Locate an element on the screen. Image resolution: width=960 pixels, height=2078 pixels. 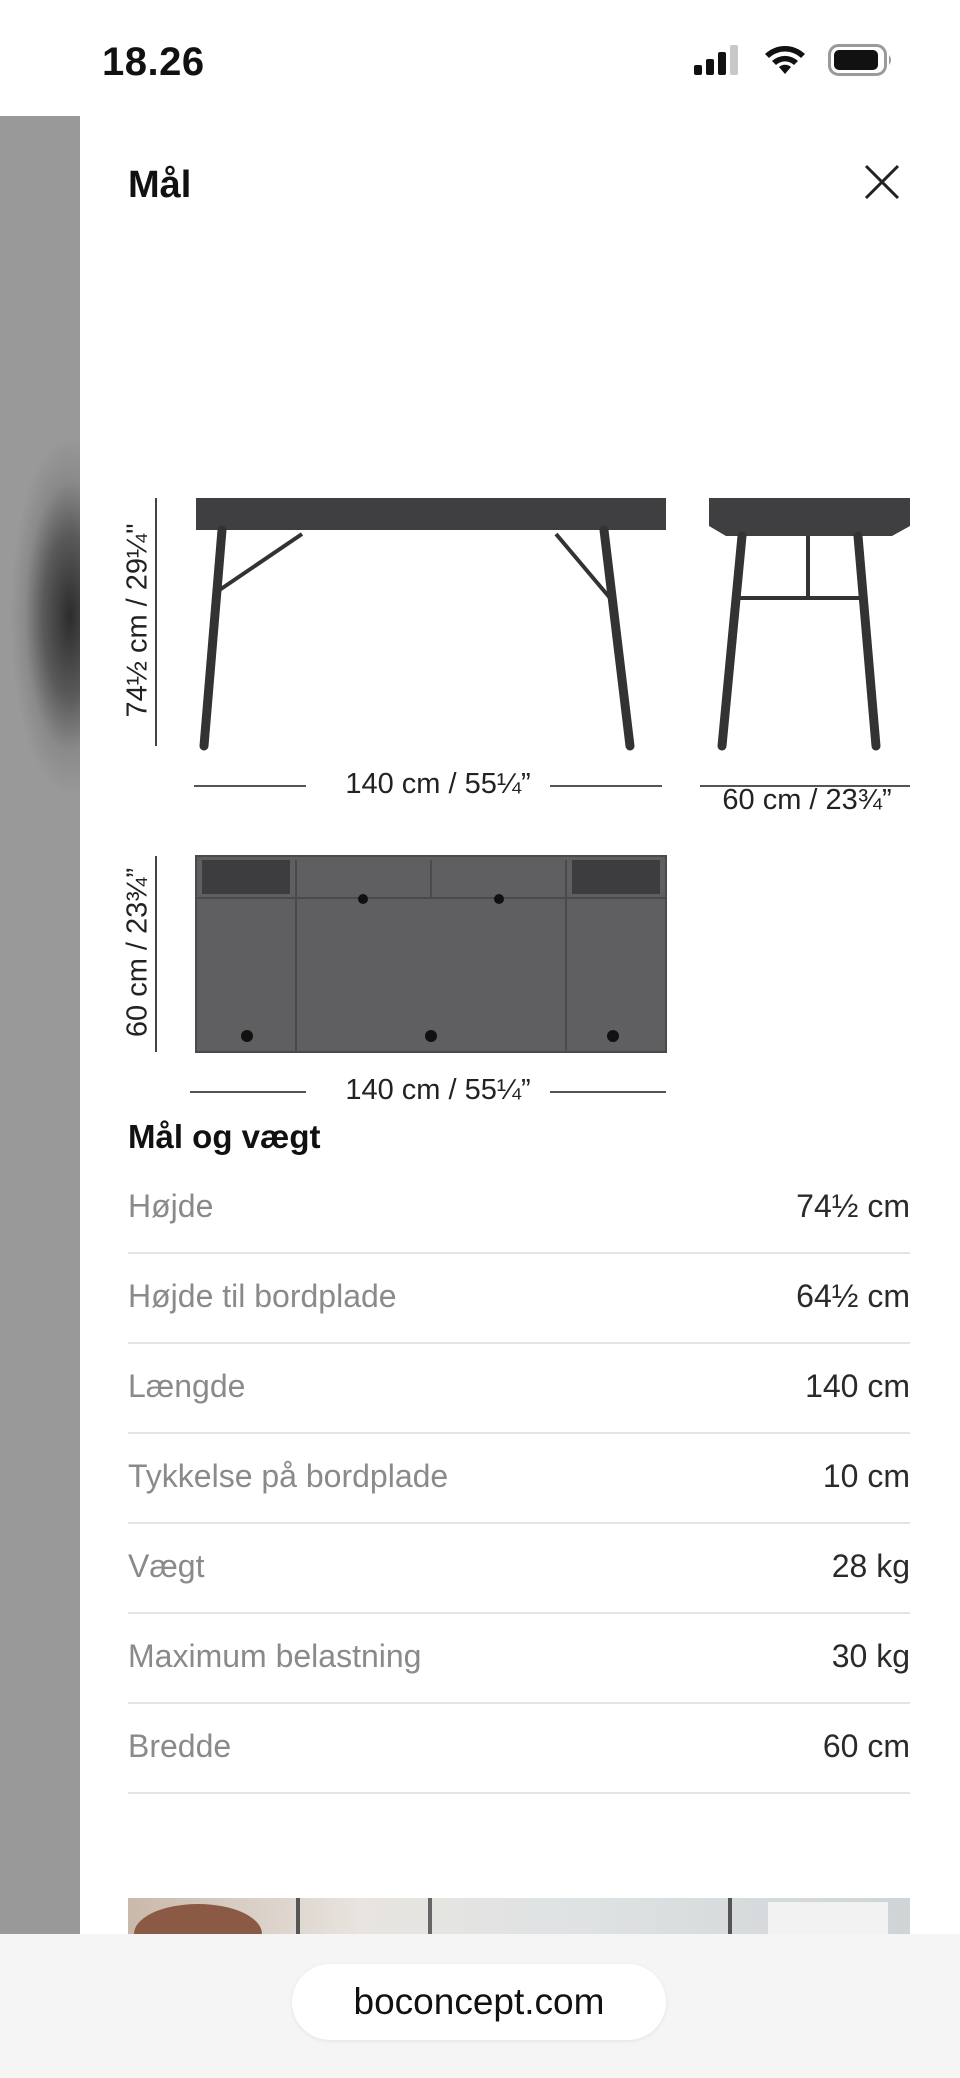
spec-row: Højde til bordplade 64½ cm is located at coordinates (519, 1299).